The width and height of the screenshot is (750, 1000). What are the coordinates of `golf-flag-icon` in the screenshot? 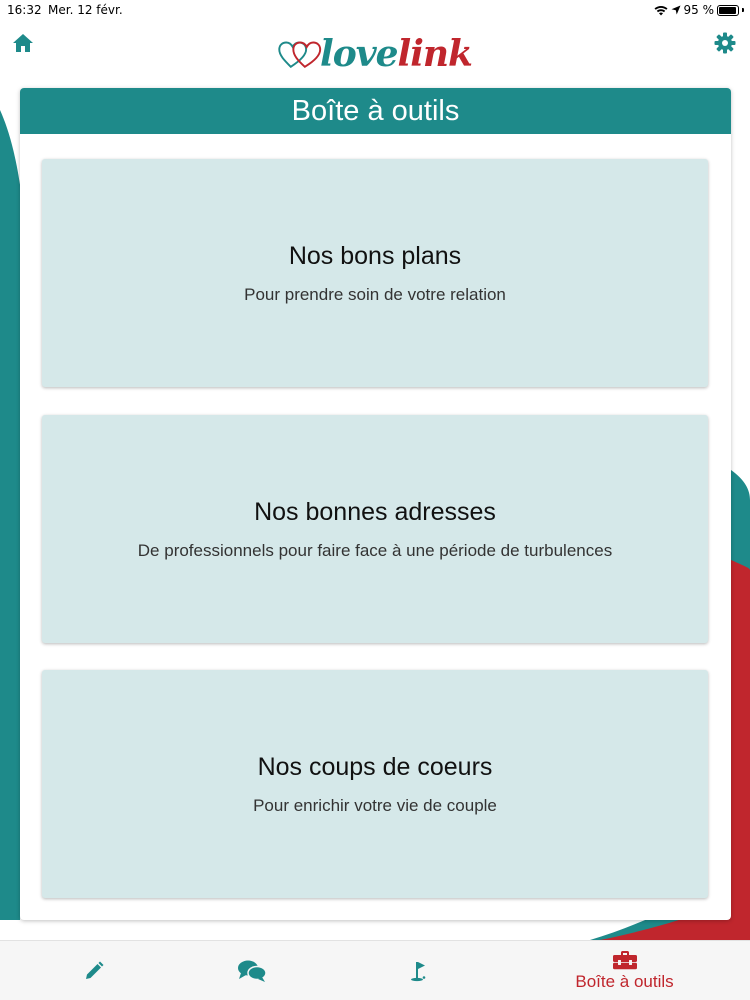 It's located at (417, 972).